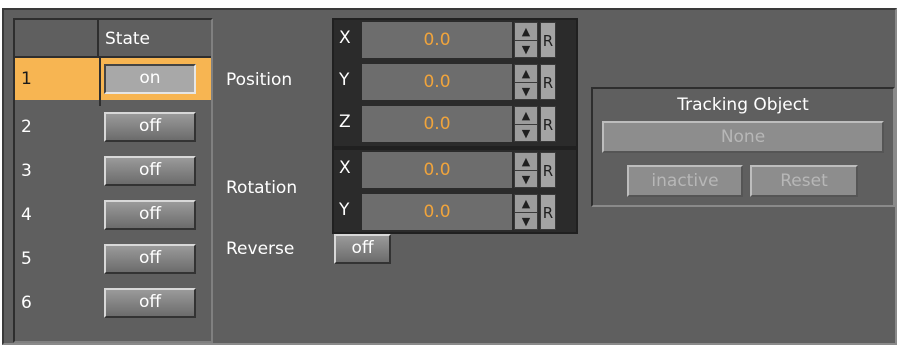 The height and width of the screenshot is (351, 901). Describe the element at coordinates (362, 249) in the screenshot. I see `reverse-toggle-button: off` at that location.